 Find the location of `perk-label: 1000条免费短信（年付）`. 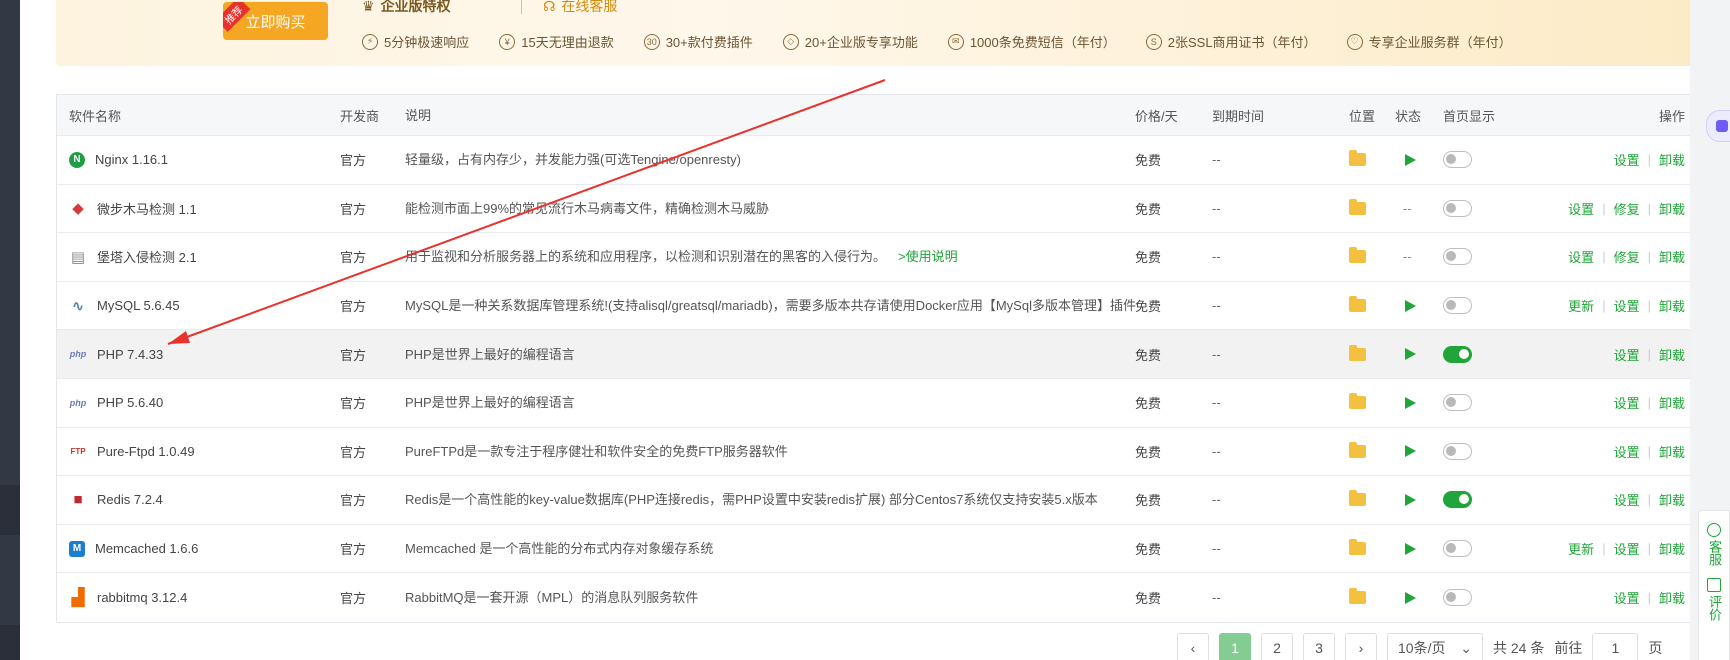

perk-label: 1000条免费短信（年付） is located at coordinates (1042, 42).